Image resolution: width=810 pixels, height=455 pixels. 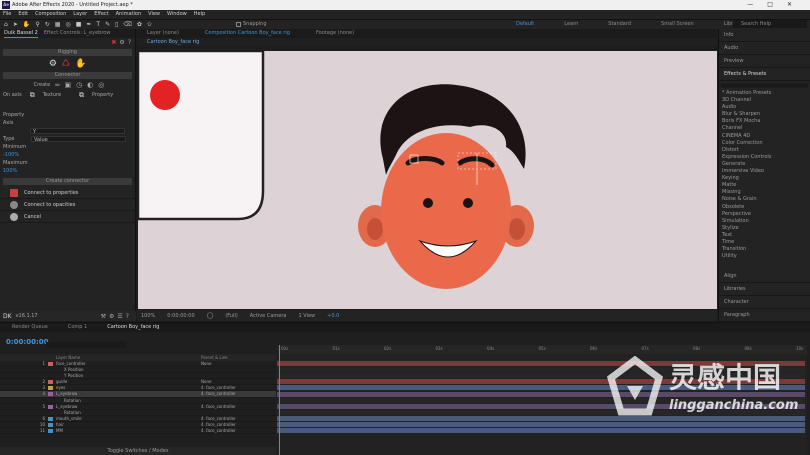 What do you see at coordinates (764, 316) in the screenshot?
I see `paragraph-panel-header: Paragraph` at bounding box center [764, 316].